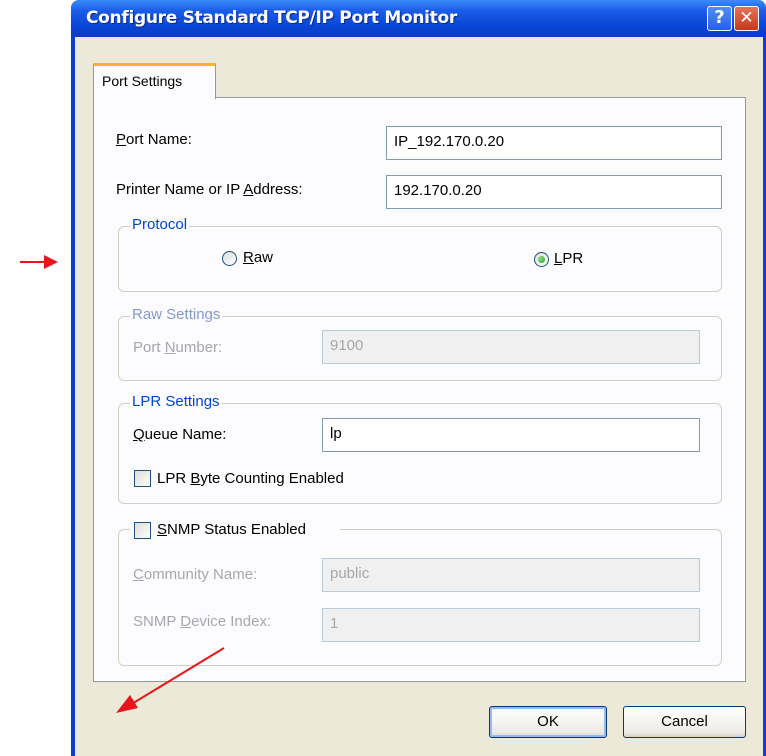 The height and width of the screenshot is (756, 766). I want to click on ok-button: OK, so click(548, 722).